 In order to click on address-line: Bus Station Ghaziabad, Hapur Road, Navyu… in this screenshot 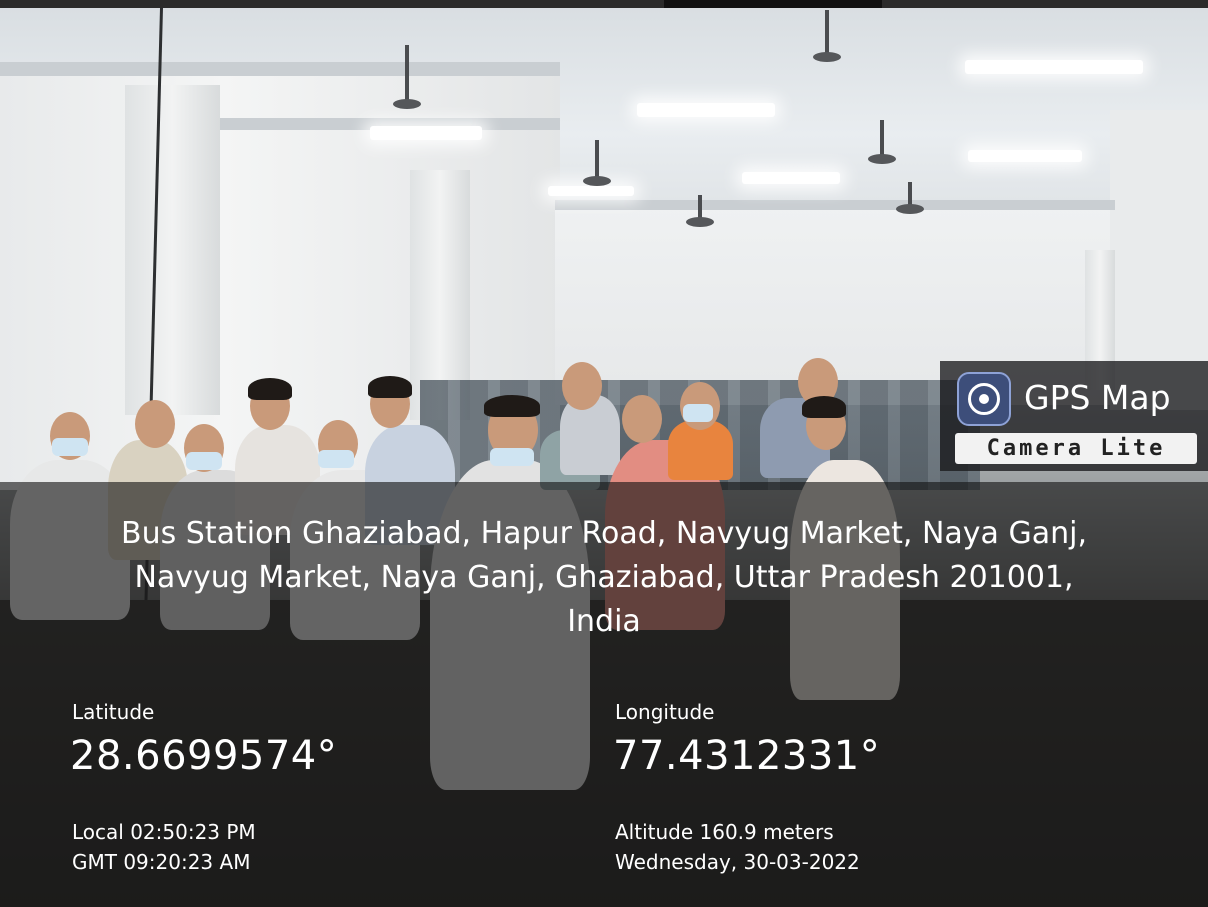, I will do `click(604, 533)`.